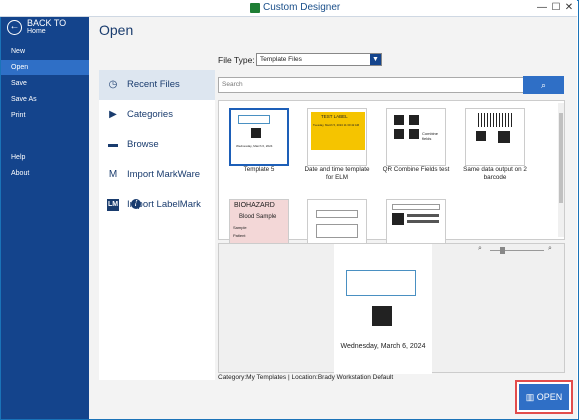 This screenshot has width=579, height=420. Describe the element at coordinates (416, 137) in the screenshot. I see `template-thumbnail: Combine fields` at that location.